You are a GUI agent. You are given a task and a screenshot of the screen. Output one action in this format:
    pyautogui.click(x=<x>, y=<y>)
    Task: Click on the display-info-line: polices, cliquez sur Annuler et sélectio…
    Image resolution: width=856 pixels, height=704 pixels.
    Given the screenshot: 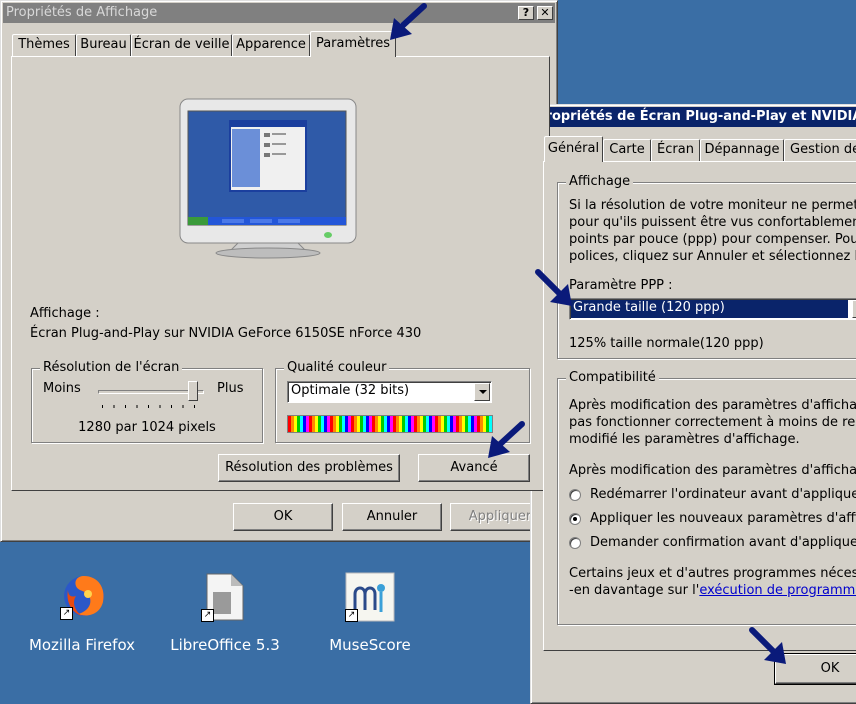 What is the action you would take?
    pyautogui.click(x=712, y=256)
    